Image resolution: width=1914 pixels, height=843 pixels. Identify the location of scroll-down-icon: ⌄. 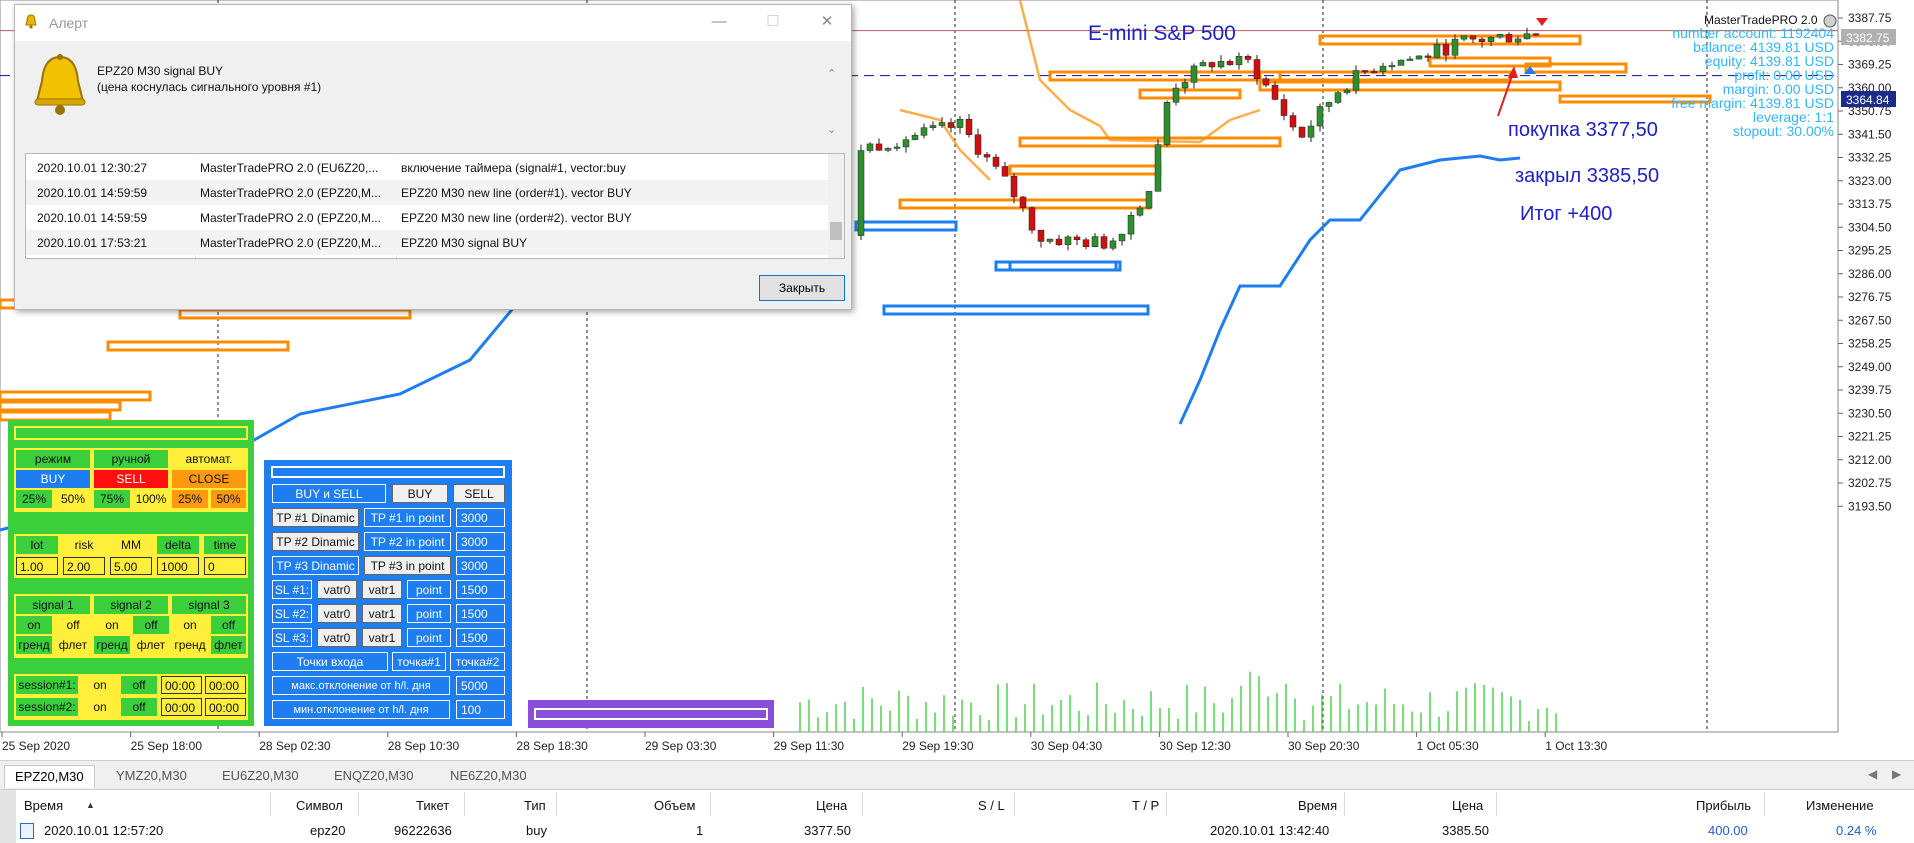
(831, 129).